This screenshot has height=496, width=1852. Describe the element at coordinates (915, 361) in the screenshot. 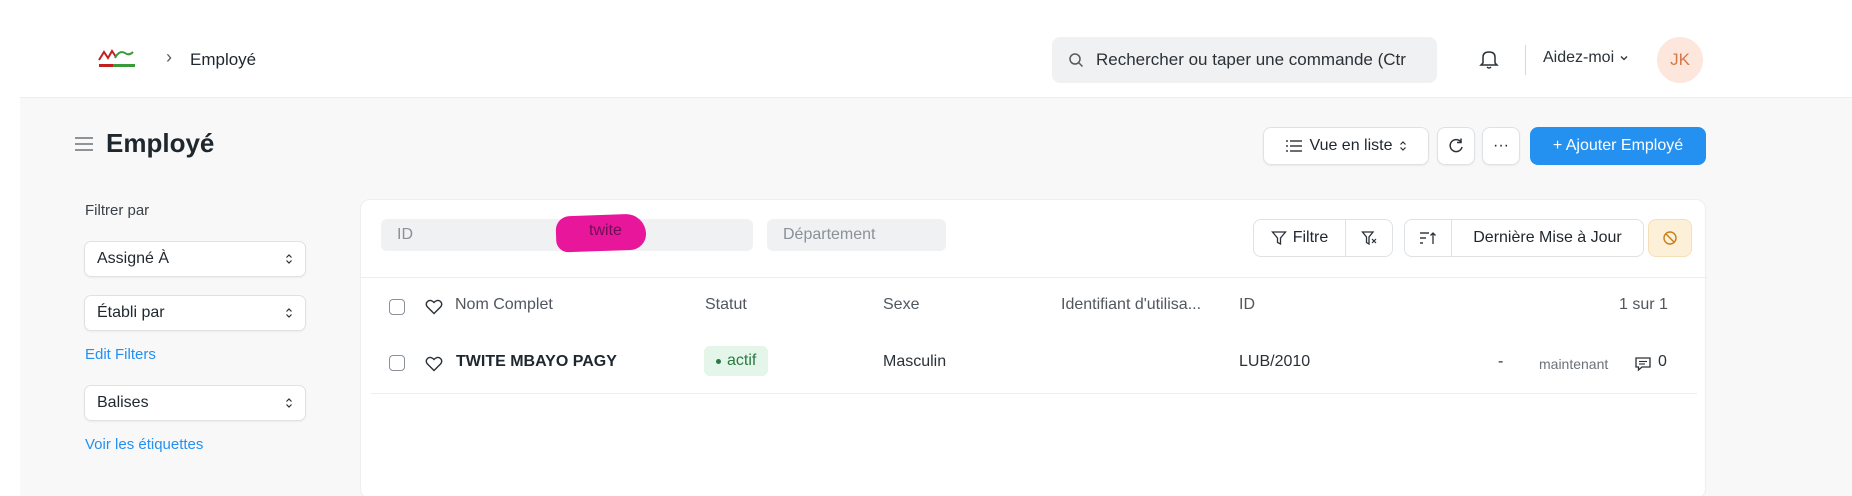

I see `row-gender: Masculin` at that location.